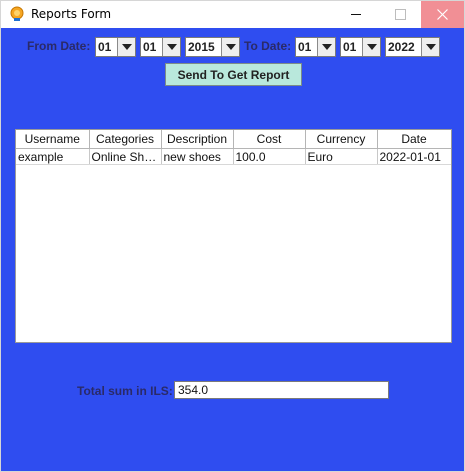 Image resolution: width=465 pixels, height=472 pixels. Describe the element at coordinates (305, 47) in the screenshot. I see `to-day-value: 01` at that location.